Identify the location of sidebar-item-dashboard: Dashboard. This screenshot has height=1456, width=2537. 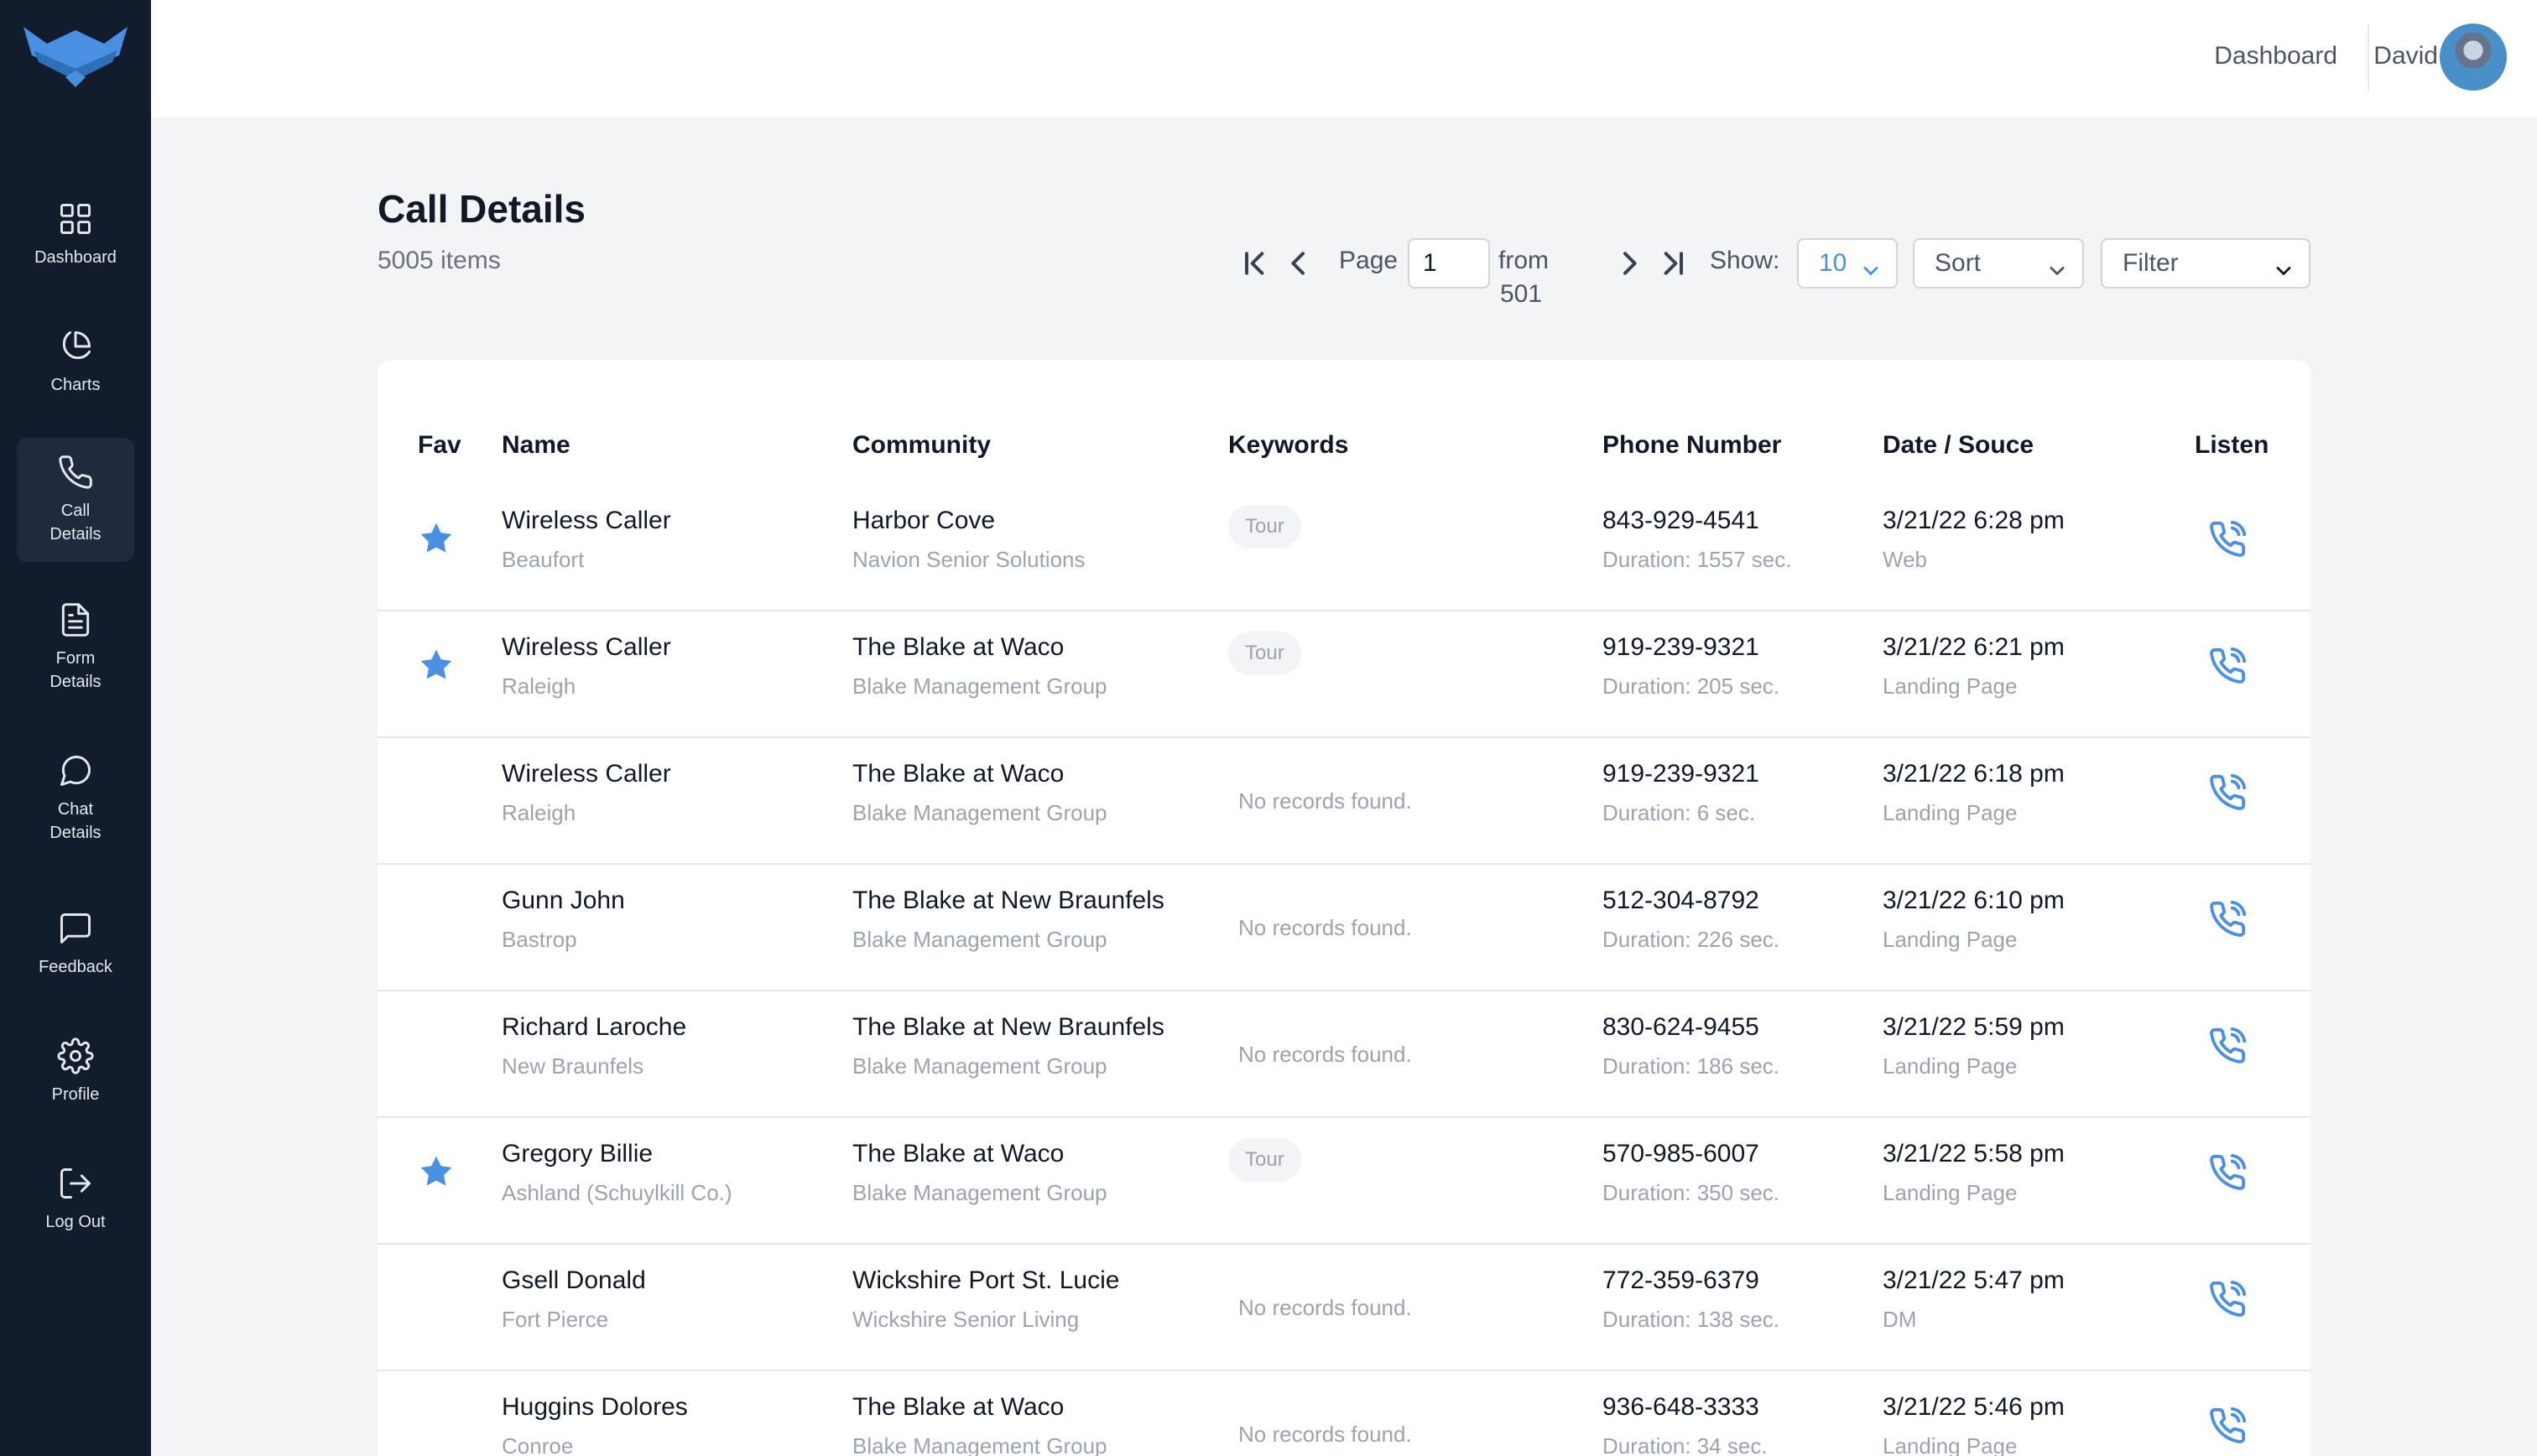
(75, 235).